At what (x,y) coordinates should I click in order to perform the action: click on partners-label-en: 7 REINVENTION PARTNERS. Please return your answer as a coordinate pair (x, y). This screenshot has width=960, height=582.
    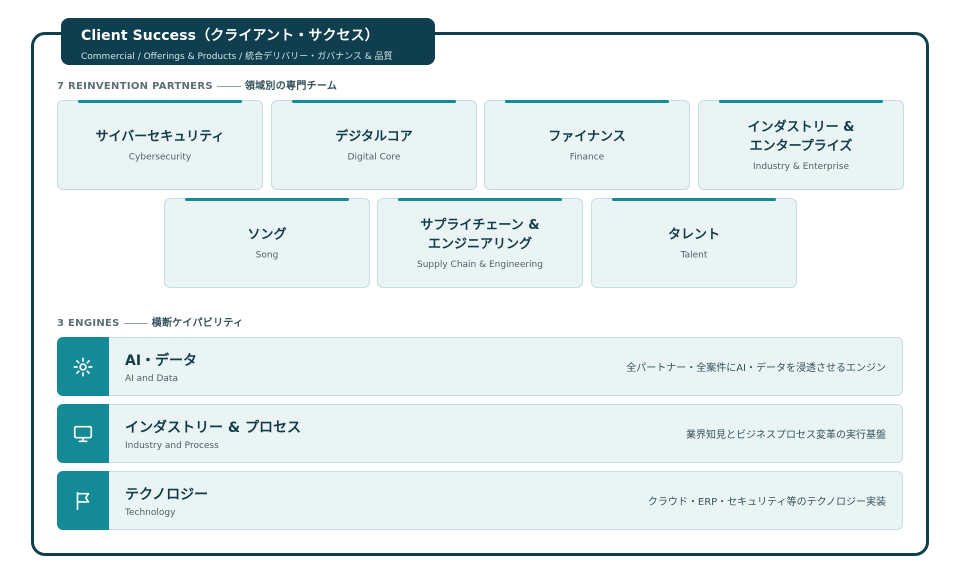
    Looking at the image, I should click on (135, 86).